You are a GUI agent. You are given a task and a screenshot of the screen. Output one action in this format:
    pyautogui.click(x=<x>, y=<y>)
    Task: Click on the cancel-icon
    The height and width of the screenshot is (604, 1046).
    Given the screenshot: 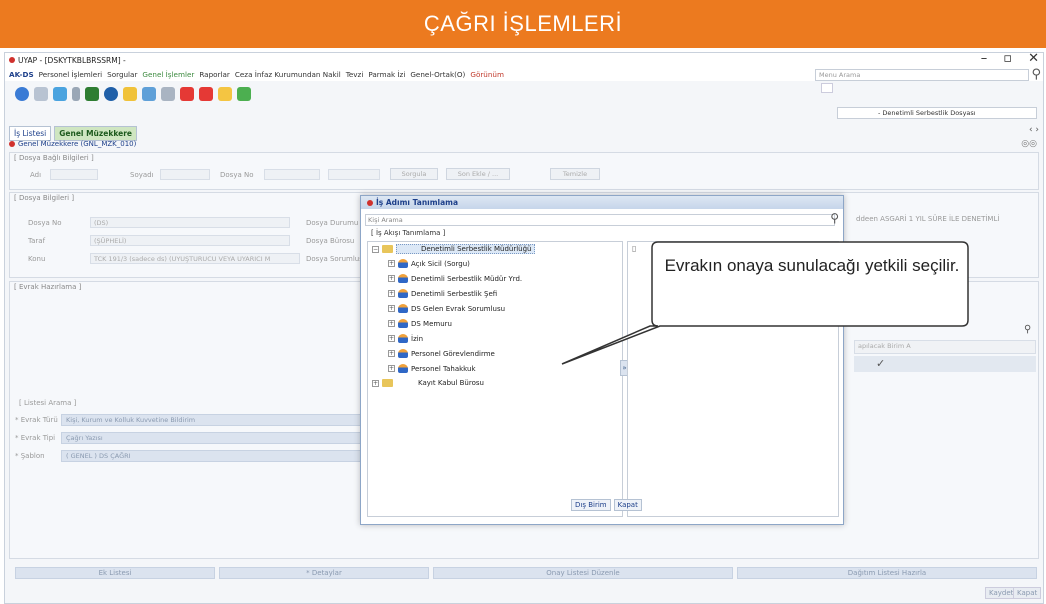 What is the action you would take?
    pyautogui.click(x=41, y=94)
    